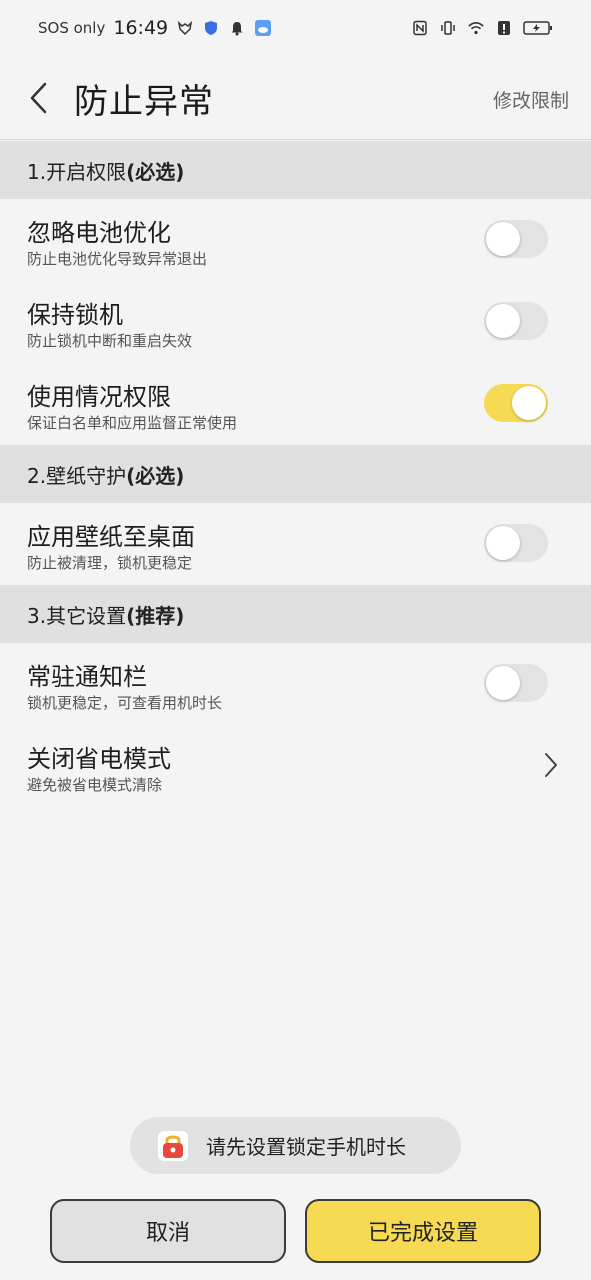 Image resolution: width=591 pixels, height=1280 pixels. What do you see at coordinates (117, 259) in the screenshot?
I see `row-subtitle: 防止电池优化导致异常退出` at bounding box center [117, 259].